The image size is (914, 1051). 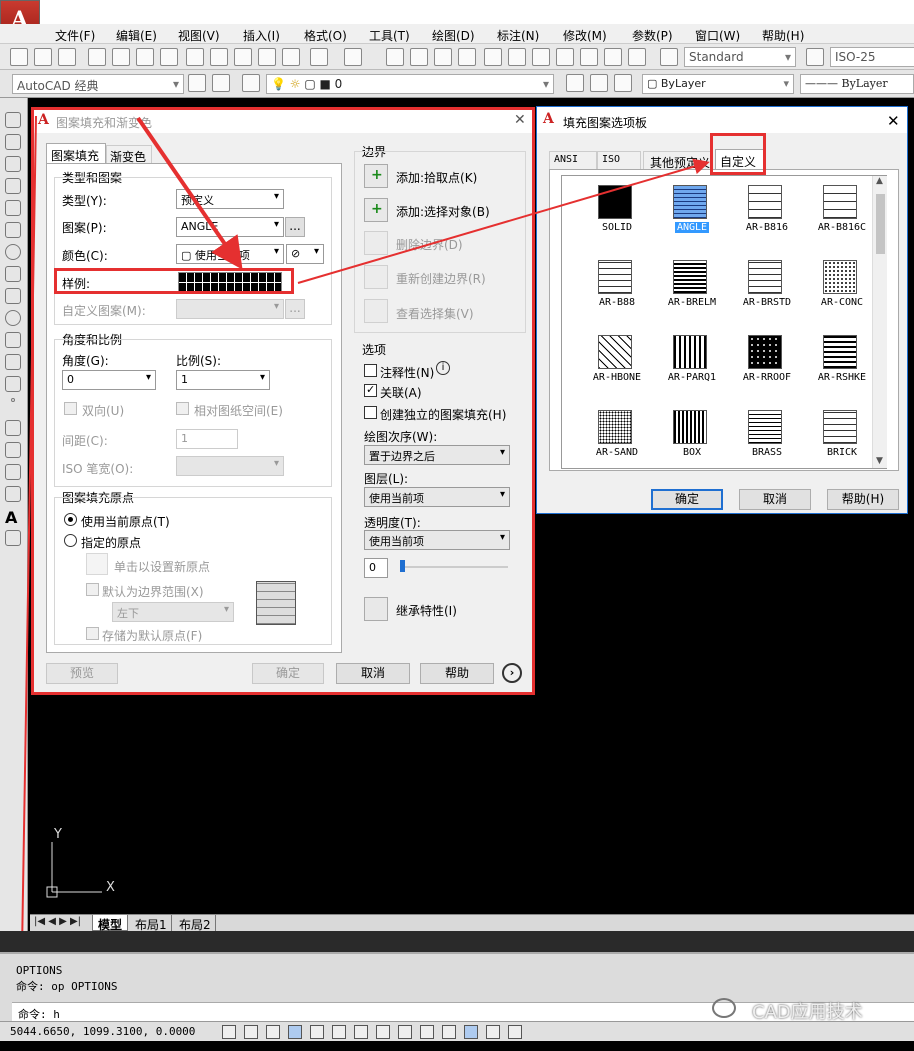 What do you see at coordinates (493, 57) in the screenshot?
I see `properties-icon` at bounding box center [493, 57].